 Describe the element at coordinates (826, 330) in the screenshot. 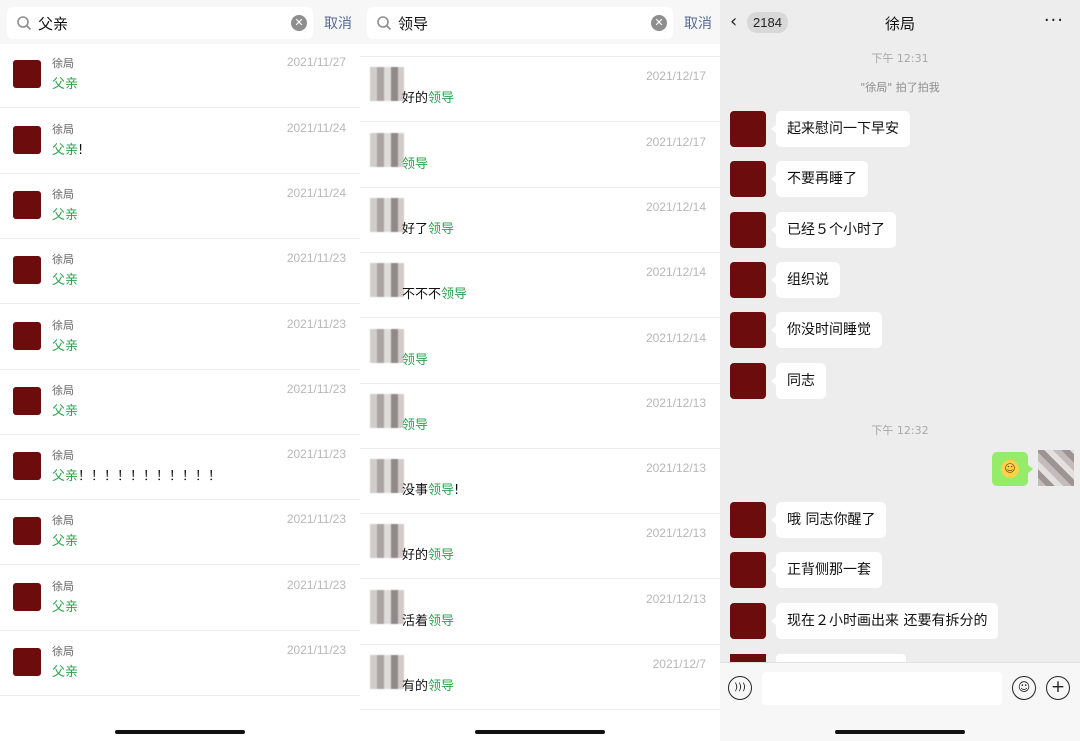

I see `incoming-message-bubble: 你没时间睡觉` at that location.